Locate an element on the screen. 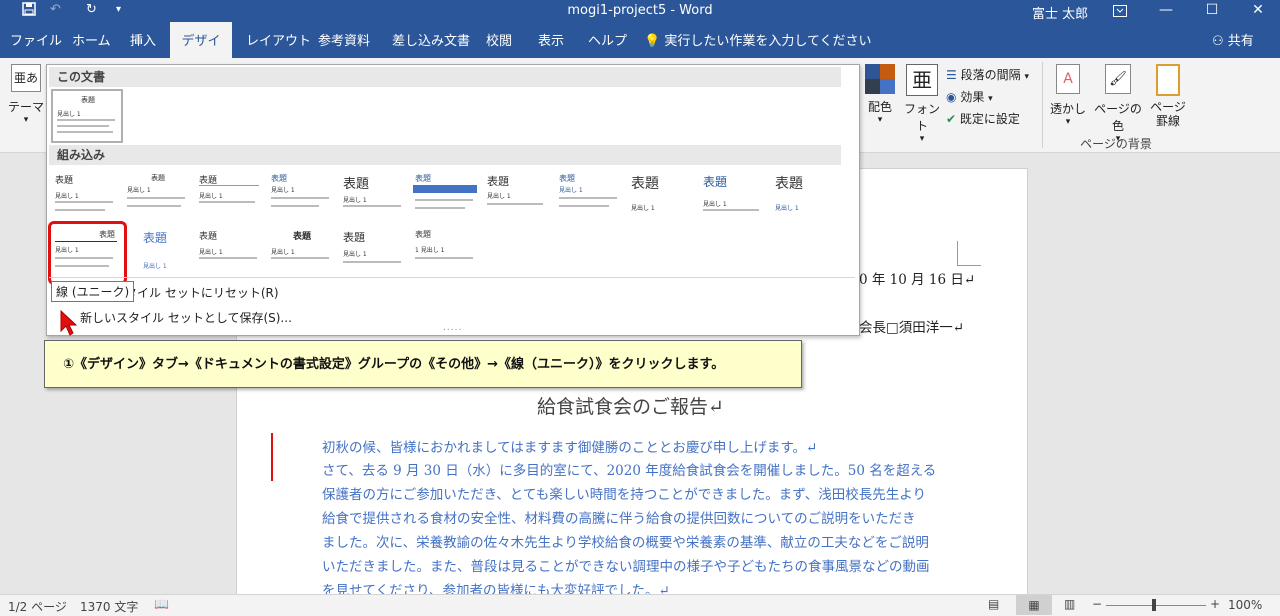 This screenshot has width=1280, height=616. tab-home: ホーム is located at coordinates (91, 40).